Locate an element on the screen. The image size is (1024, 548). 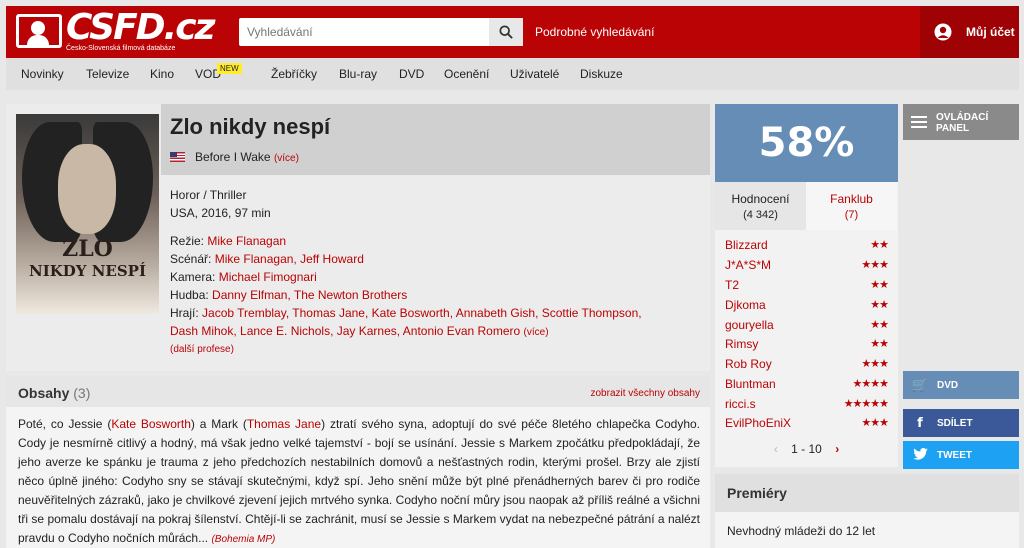
film-title: Zlo nikdy nespí is located at coordinates (250, 126).